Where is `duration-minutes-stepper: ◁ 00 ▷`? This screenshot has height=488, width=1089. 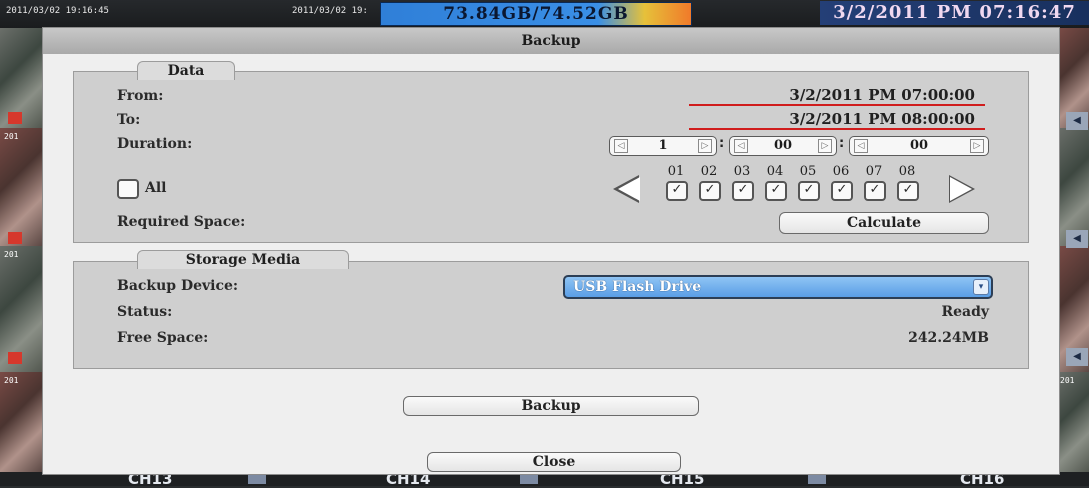 duration-minutes-stepper: ◁ 00 ▷ is located at coordinates (783, 146).